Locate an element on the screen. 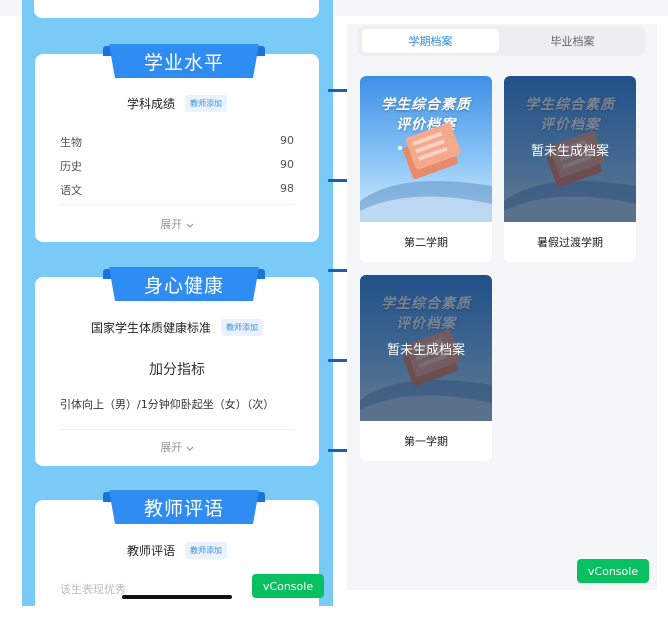 This screenshot has width=668, height=623. subtitle: 教师评语 is located at coordinates (150, 551).